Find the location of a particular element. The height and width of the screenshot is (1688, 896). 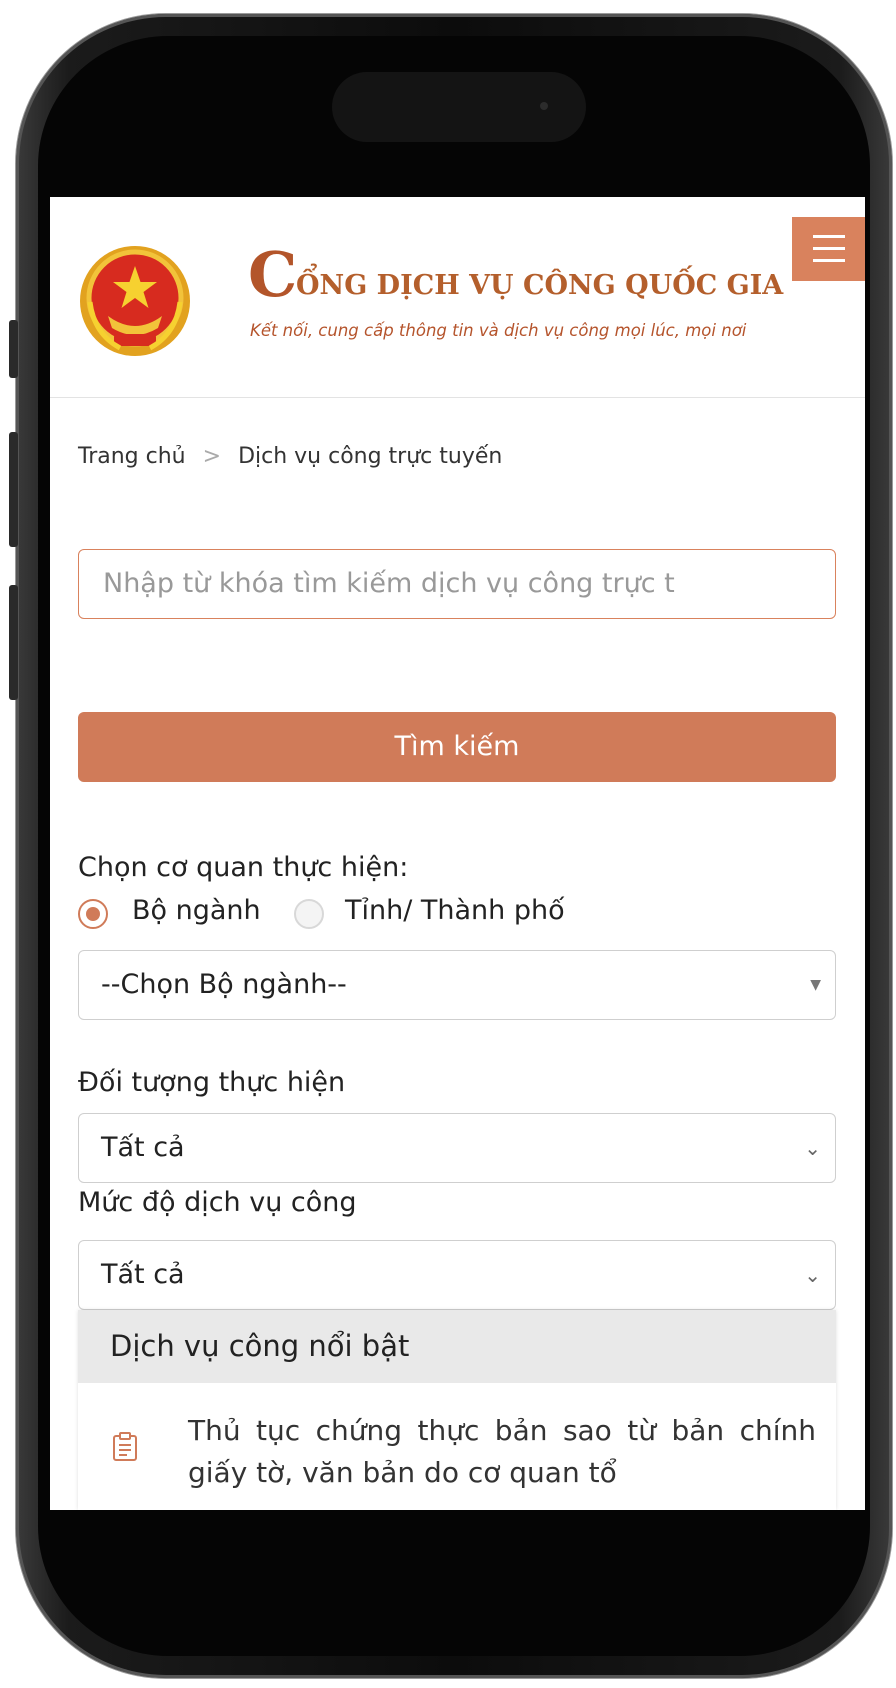

site-title: C ỔNG DỊCH VỤ CÔNG QUỐC GIA is located at coordinates (538, 275).